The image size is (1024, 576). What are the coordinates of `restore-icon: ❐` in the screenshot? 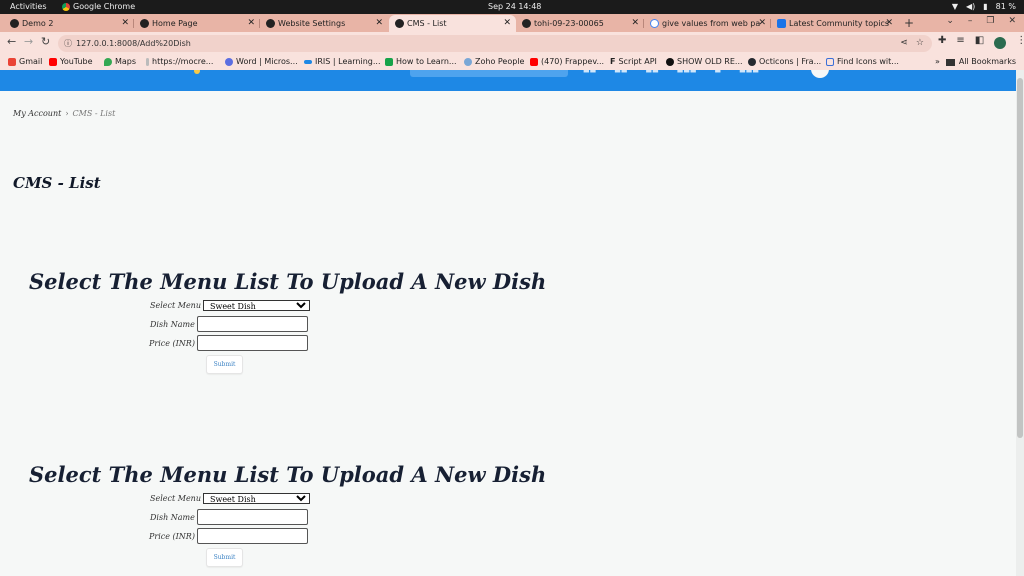 It's located at (990, 21).